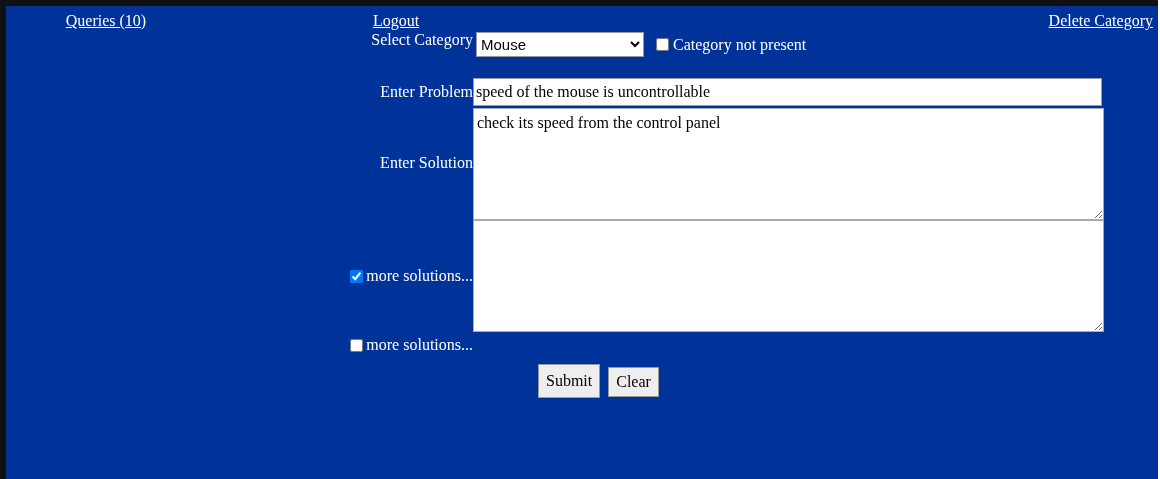 Image resolution: width=1160 pixels, height=479 pixels. What do you see at coordinates (1100, 21) in the screenshot?
I see `nav-link: Delete Category` at bounding box center [1100, 21].